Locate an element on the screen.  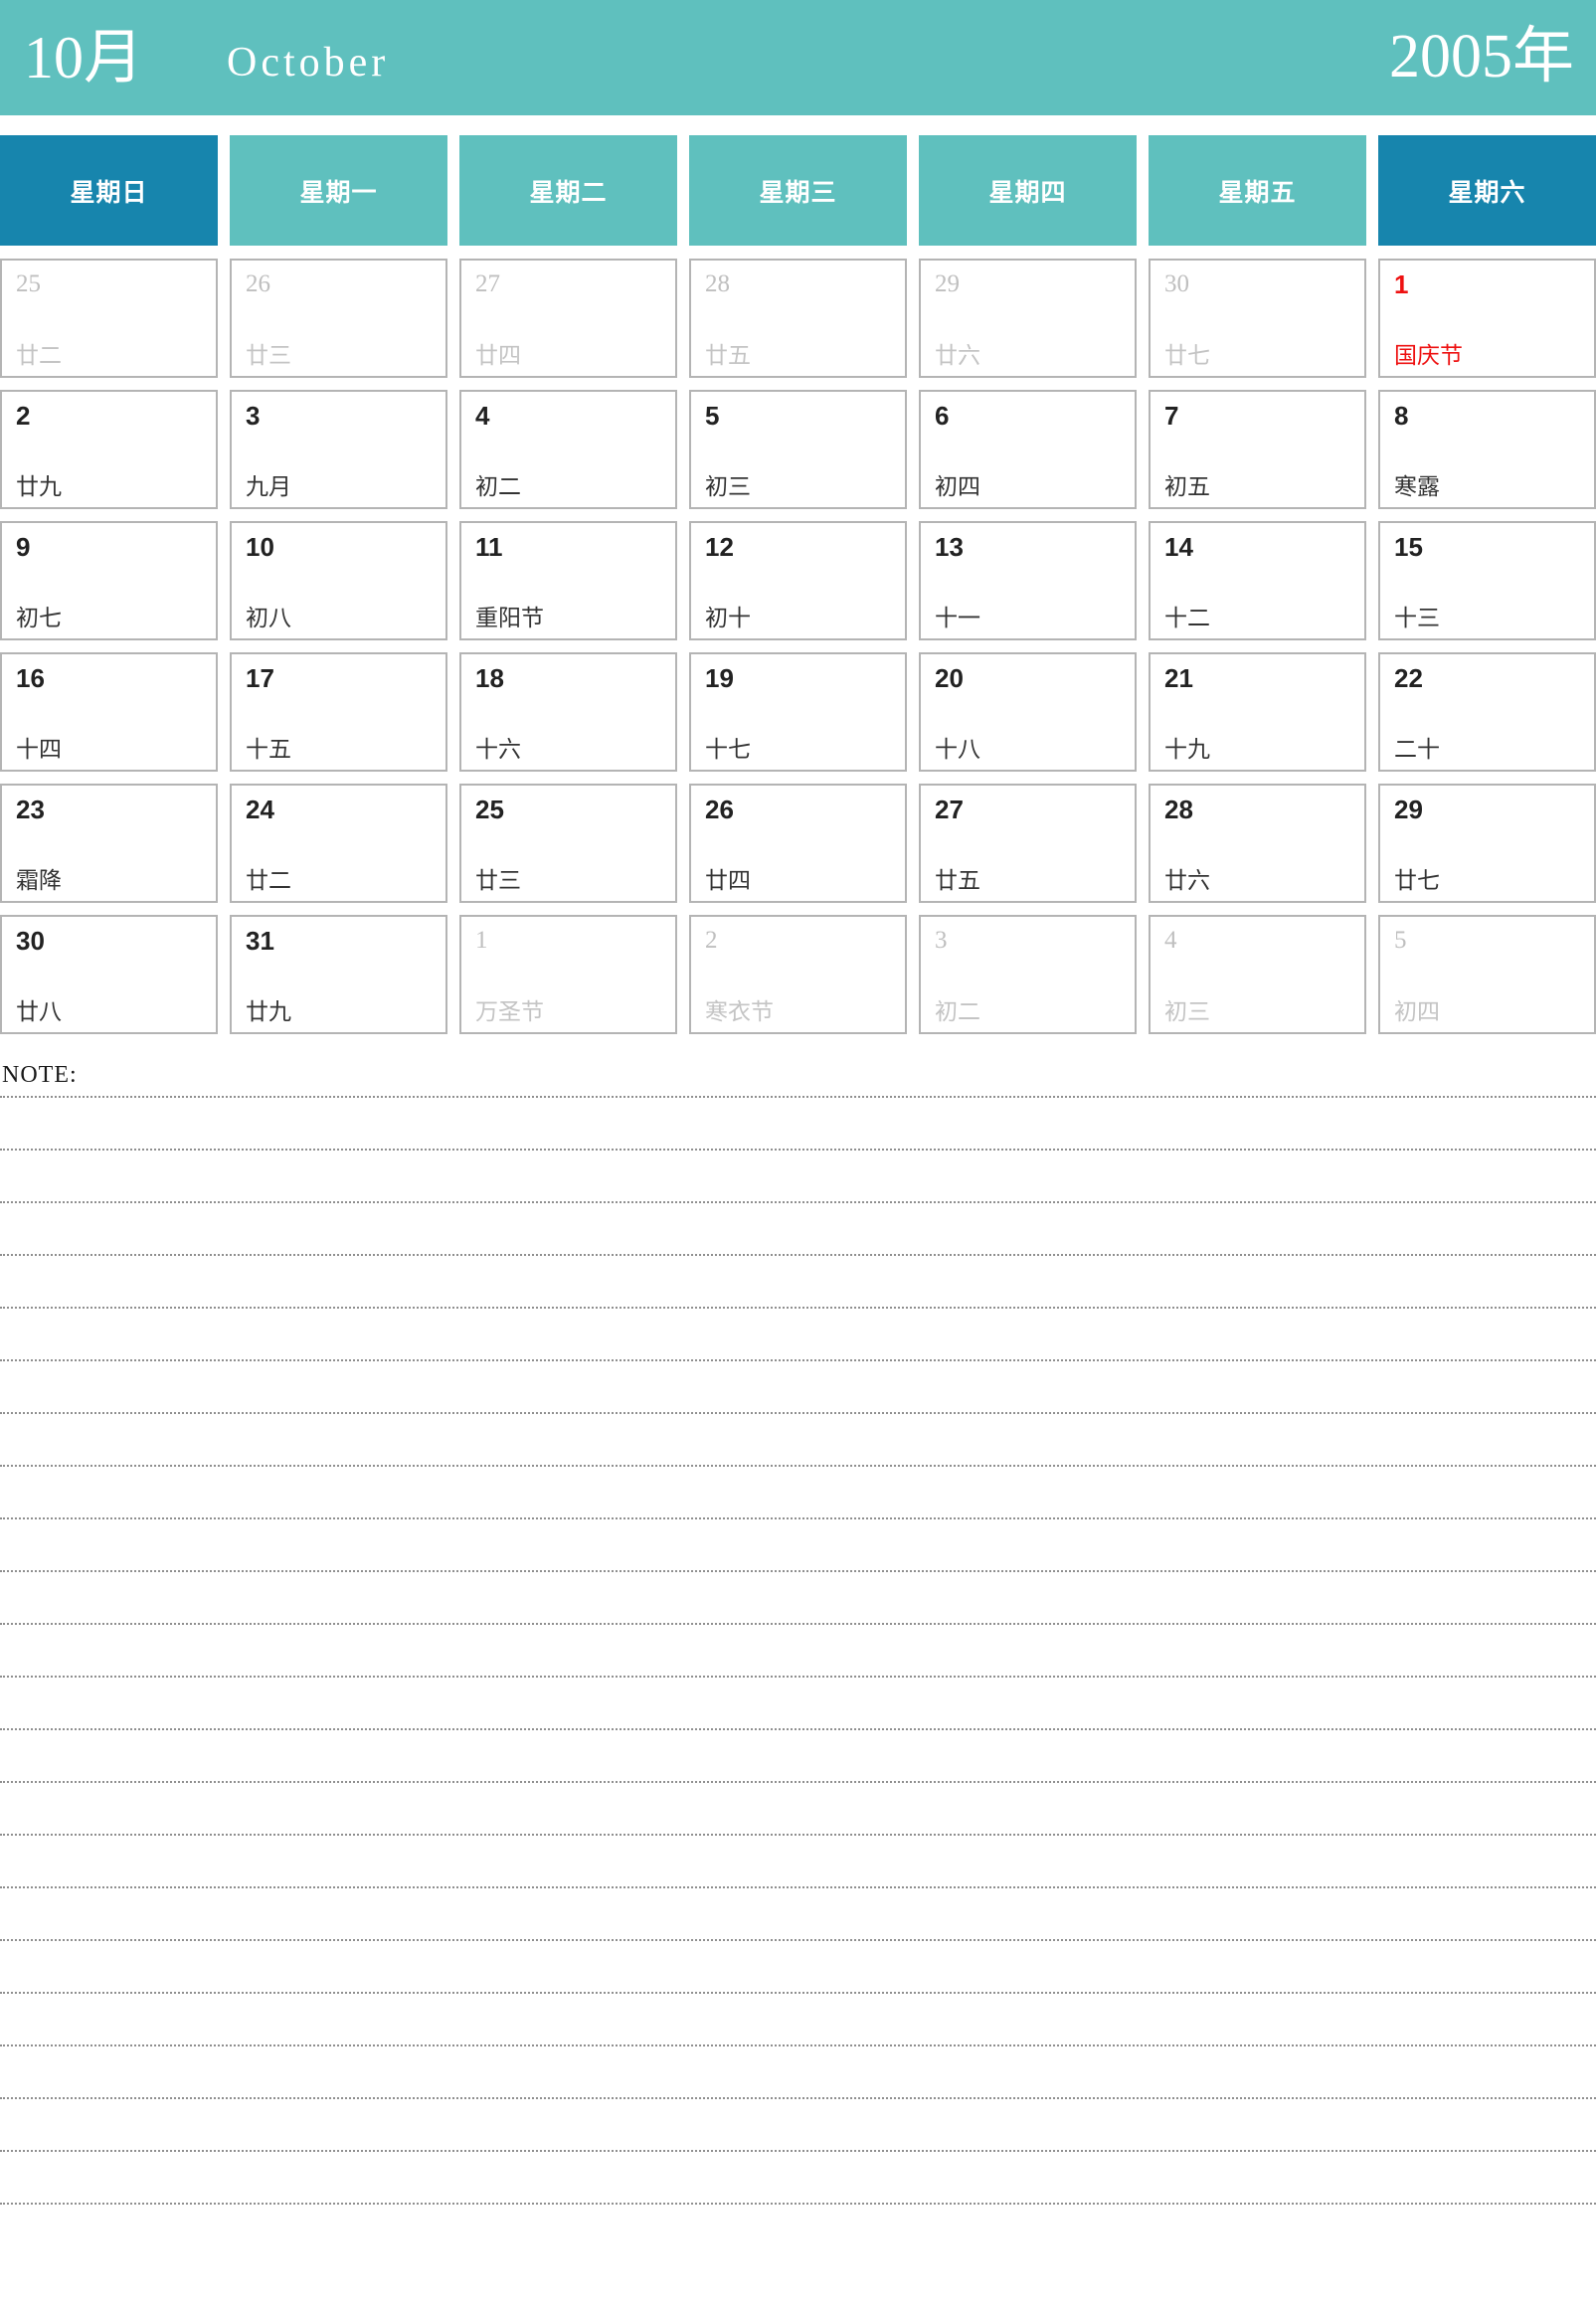
day-number: 19 is located at coordinates (720, 678).